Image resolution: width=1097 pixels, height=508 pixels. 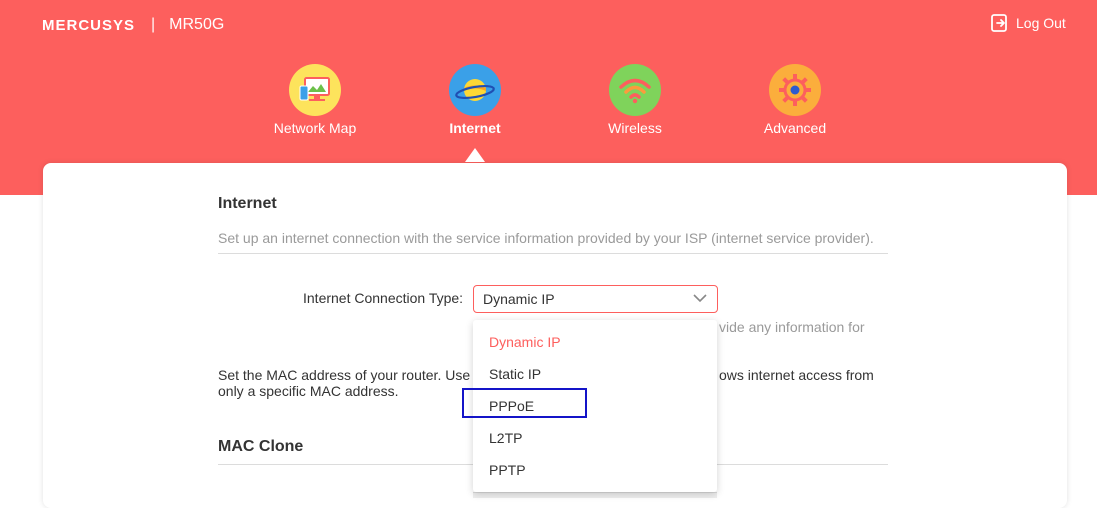 I want to click on dropdown-scroll-edge, so click(x=595, y=495).